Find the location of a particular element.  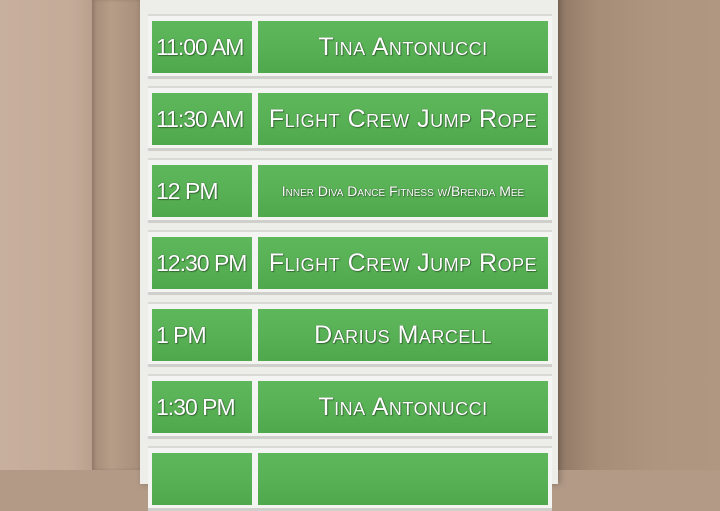

wall-left is located at coordinates (46, 235).